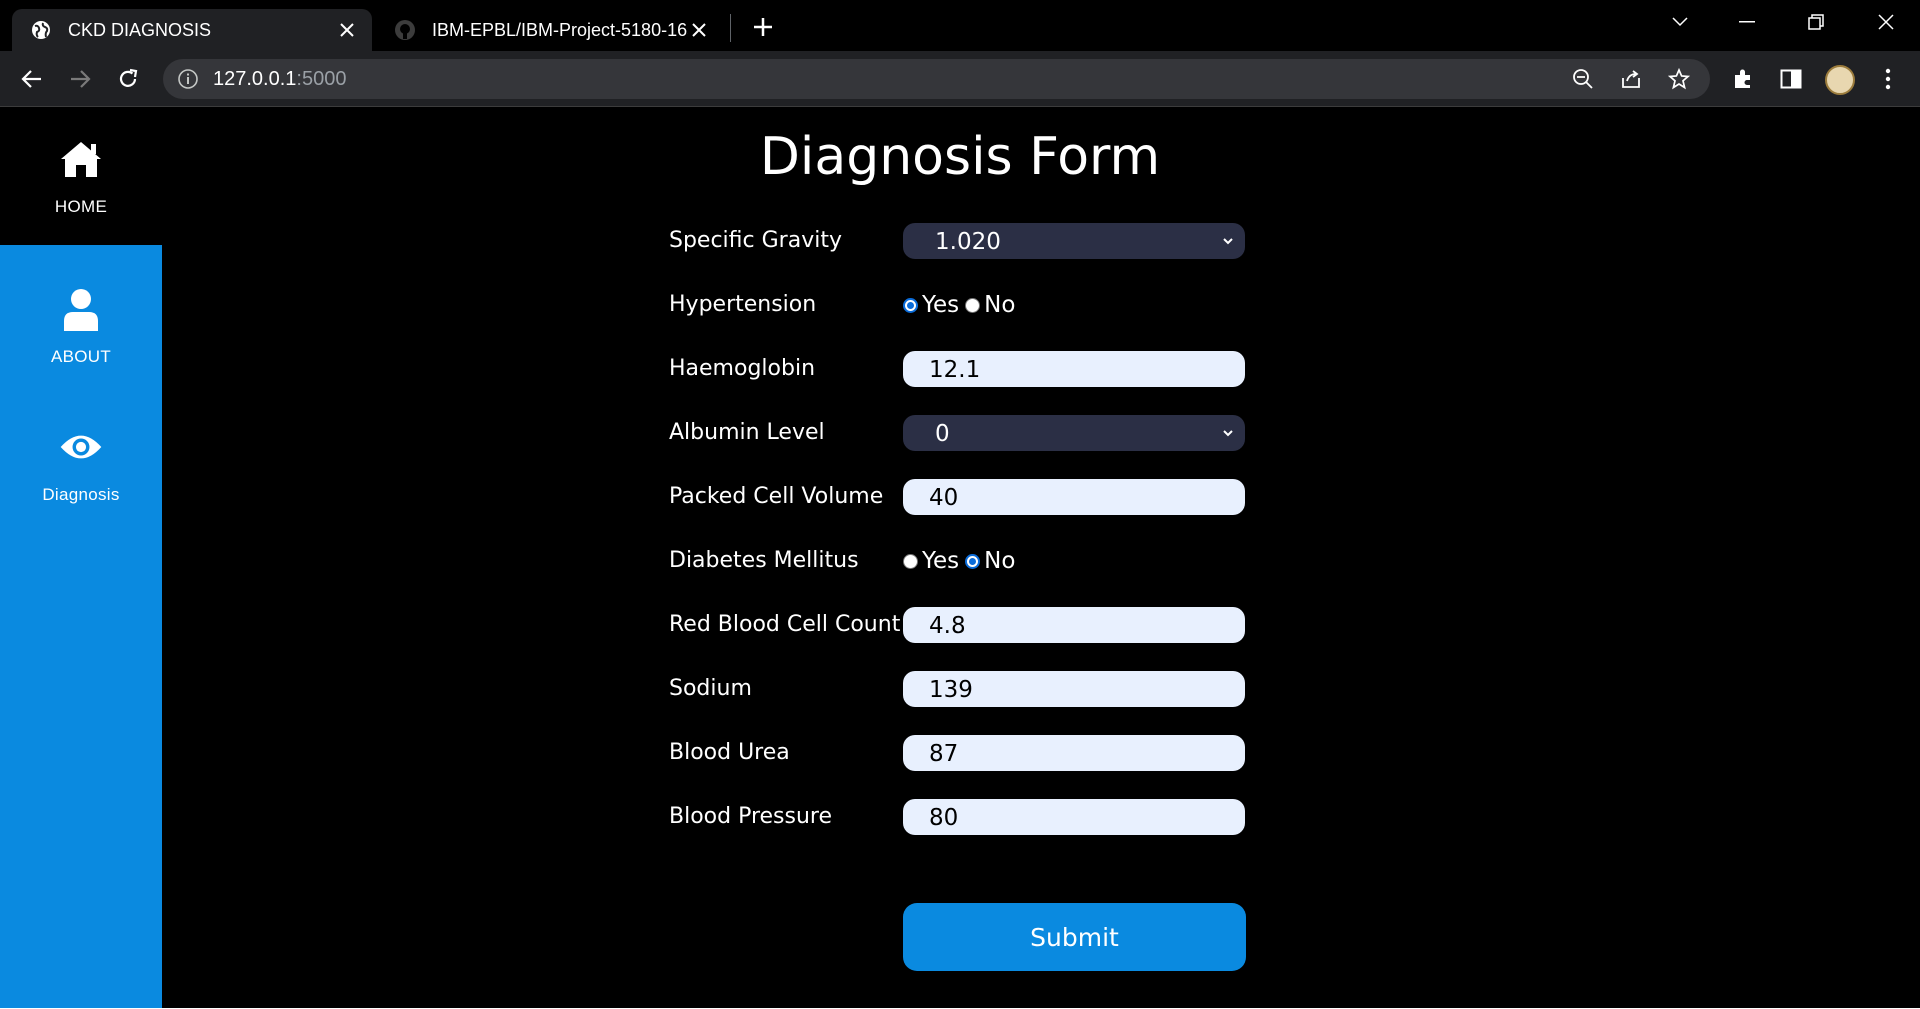 This screenshot has height=1009, width=1920. What do you see at coordinates (1743, 79) in the screenshot?
I see `extensions-puzzle-icon` at bounding box center [1743, 79].